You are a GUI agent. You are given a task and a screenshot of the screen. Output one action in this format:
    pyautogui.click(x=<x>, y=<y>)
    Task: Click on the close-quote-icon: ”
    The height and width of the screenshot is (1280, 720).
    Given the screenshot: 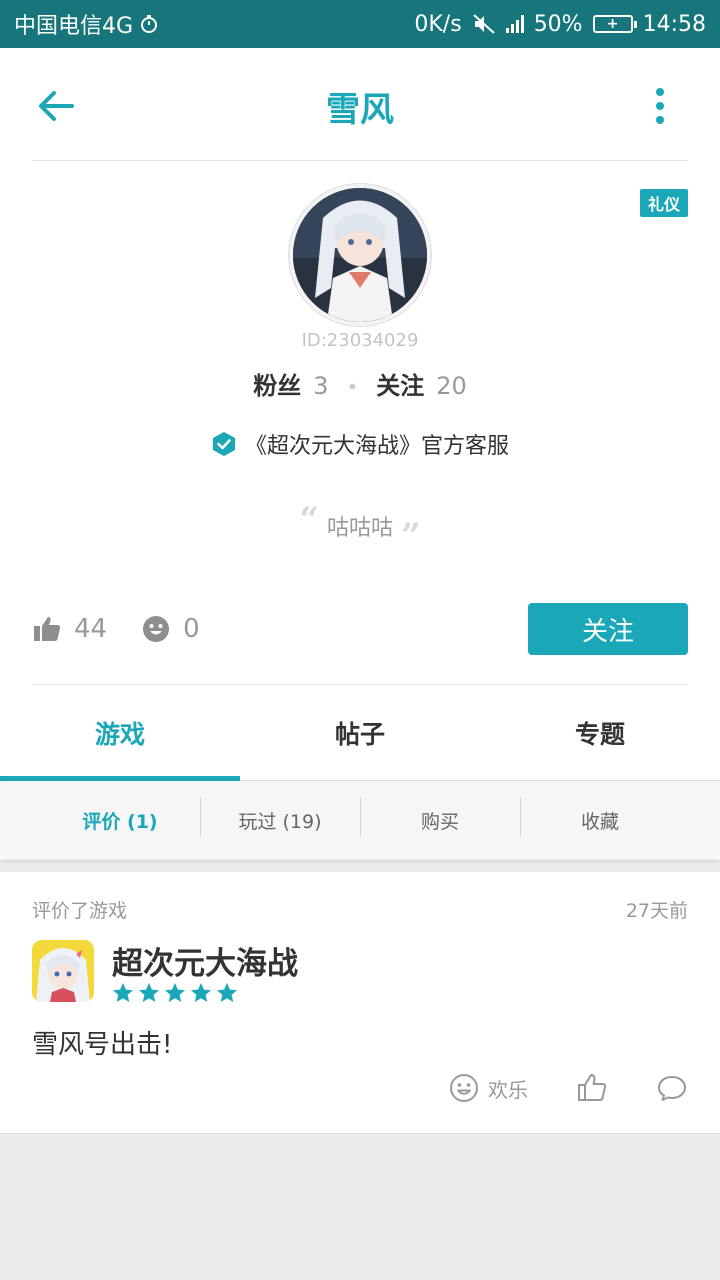 What is the action you would take?
    pyautogui.click(x=411, y=536)
    